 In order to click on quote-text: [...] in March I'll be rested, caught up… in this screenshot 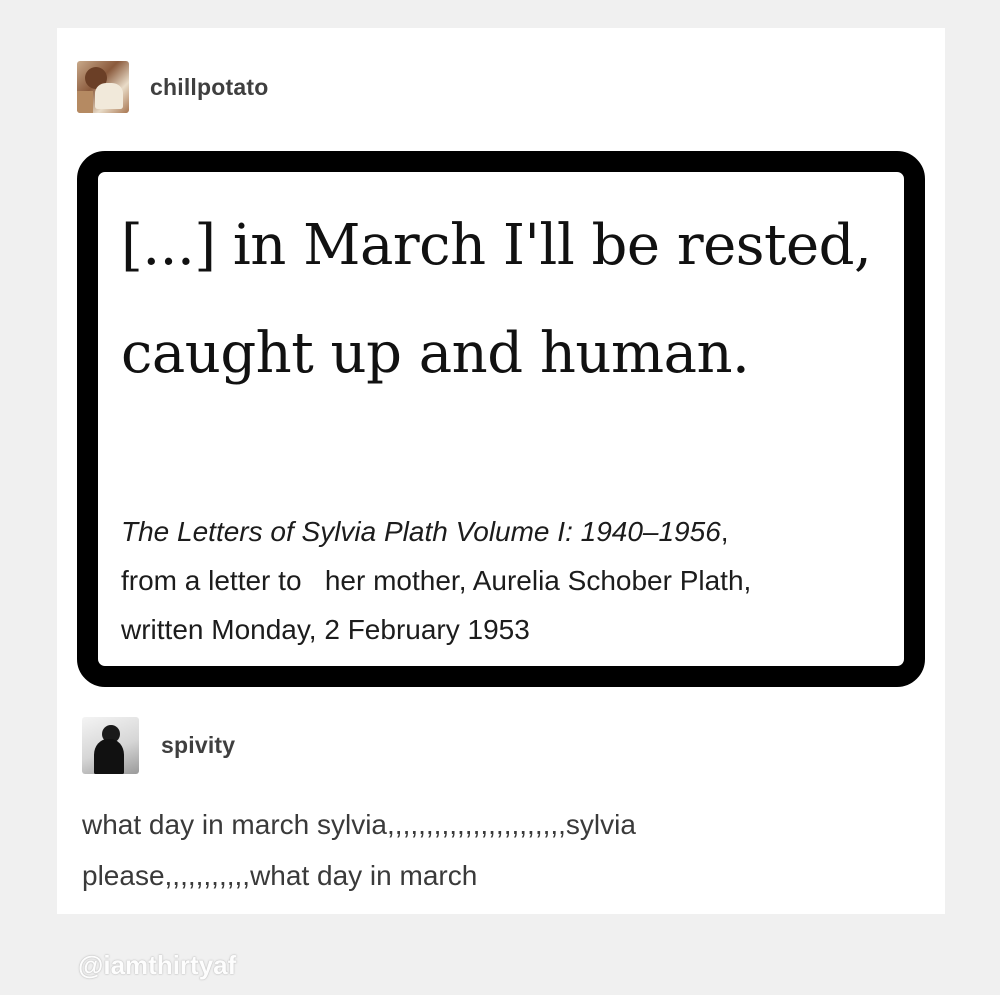, I will do `click(496, 299)`.